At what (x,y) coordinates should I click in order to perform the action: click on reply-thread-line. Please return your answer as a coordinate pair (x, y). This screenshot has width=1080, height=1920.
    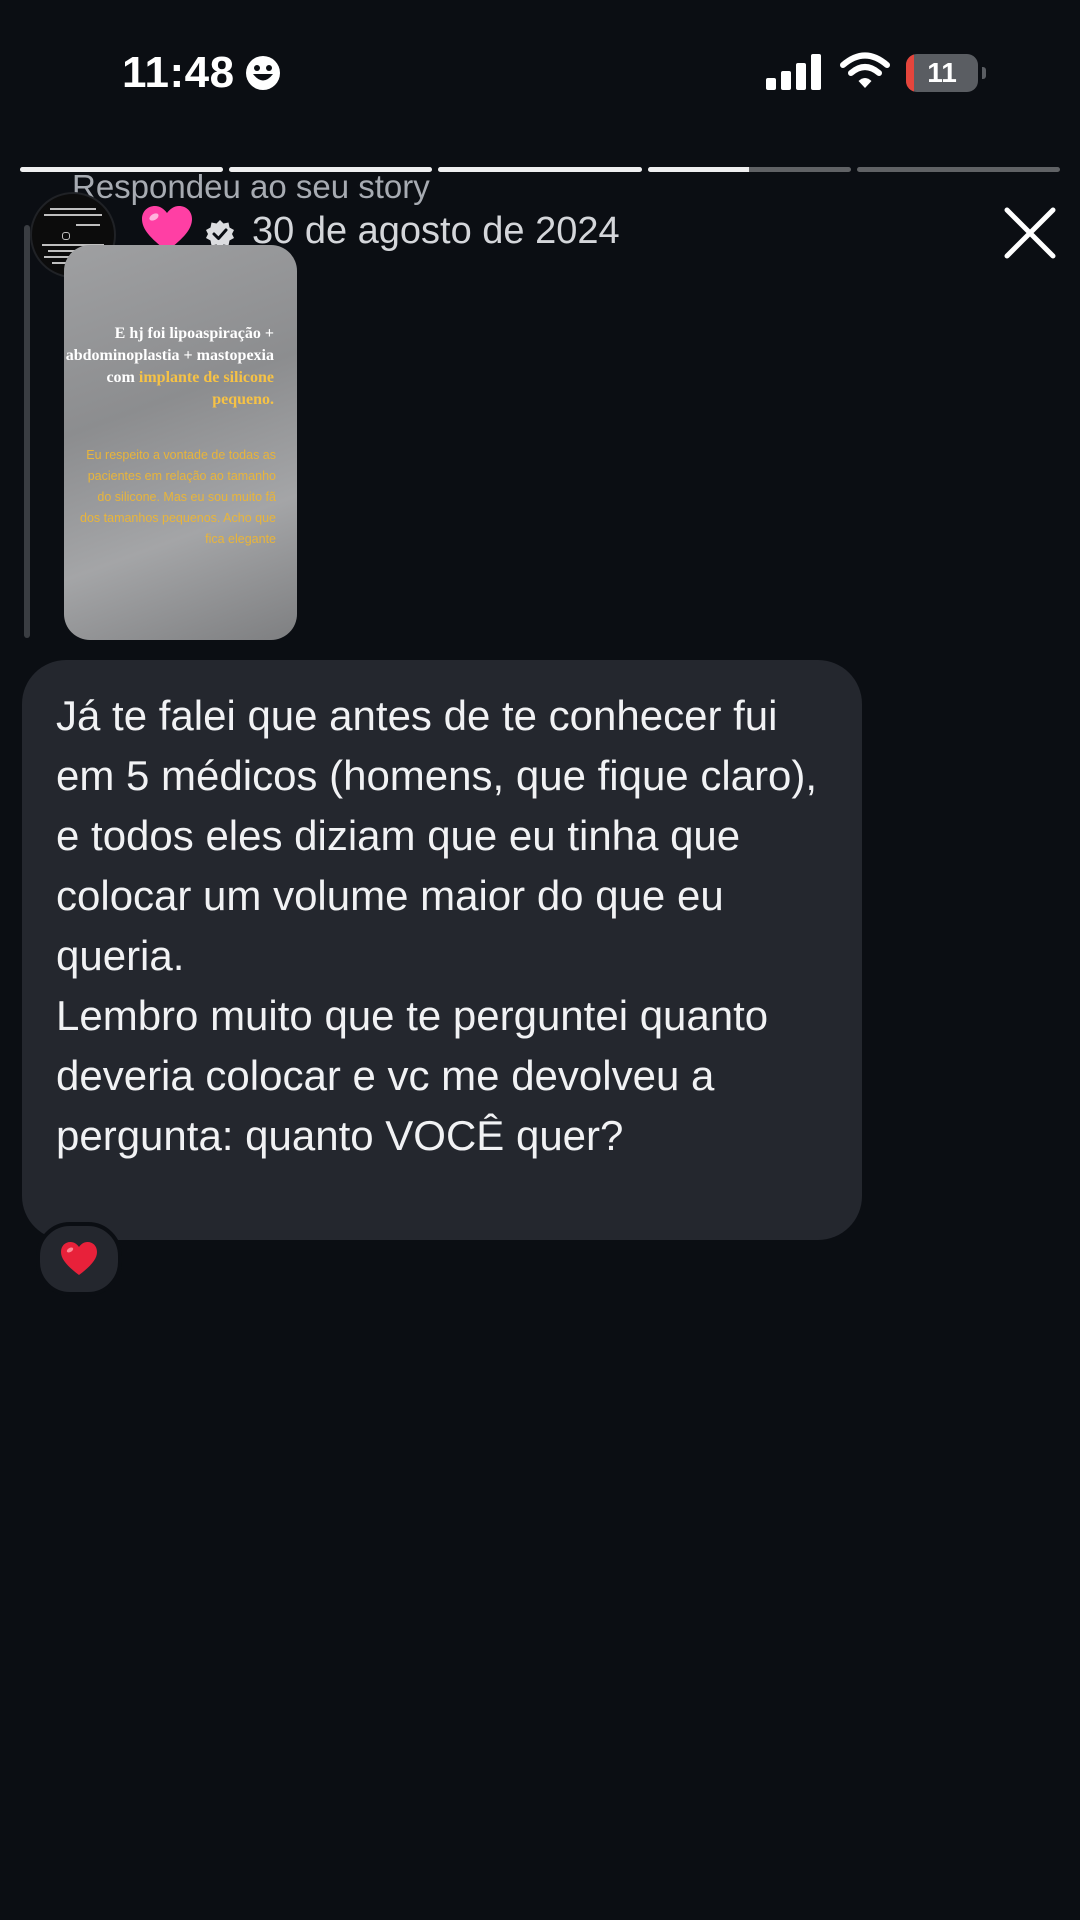
    Looking at the image, I should click on (27, 431).